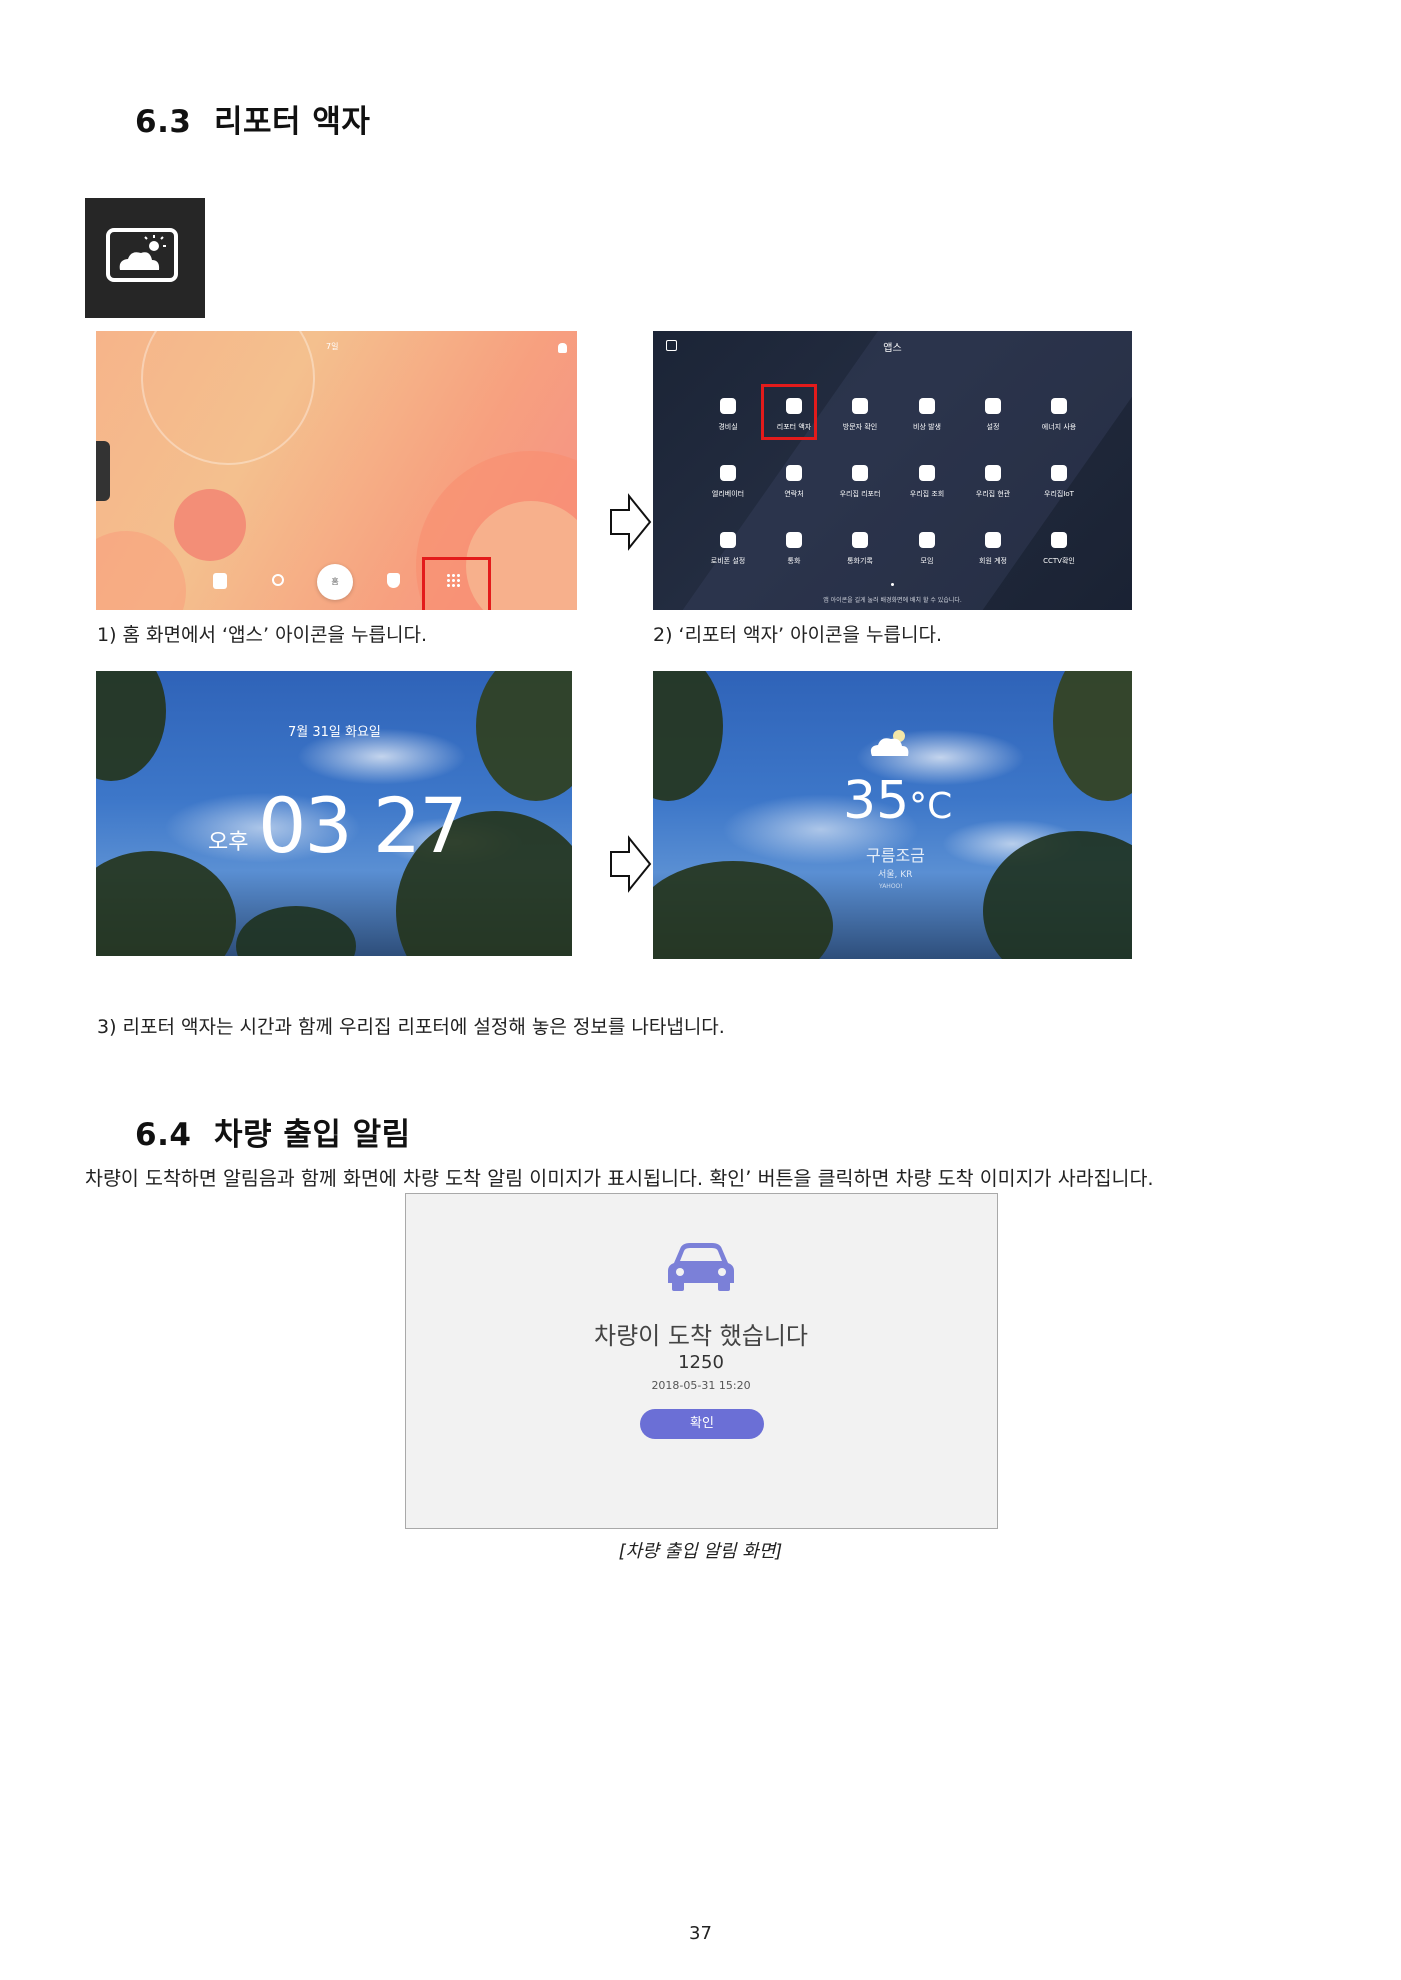 This screenshot has width=1401, height=1980. I want to click on home-screen-screenshot: 7일 홈, so click(336, 470).